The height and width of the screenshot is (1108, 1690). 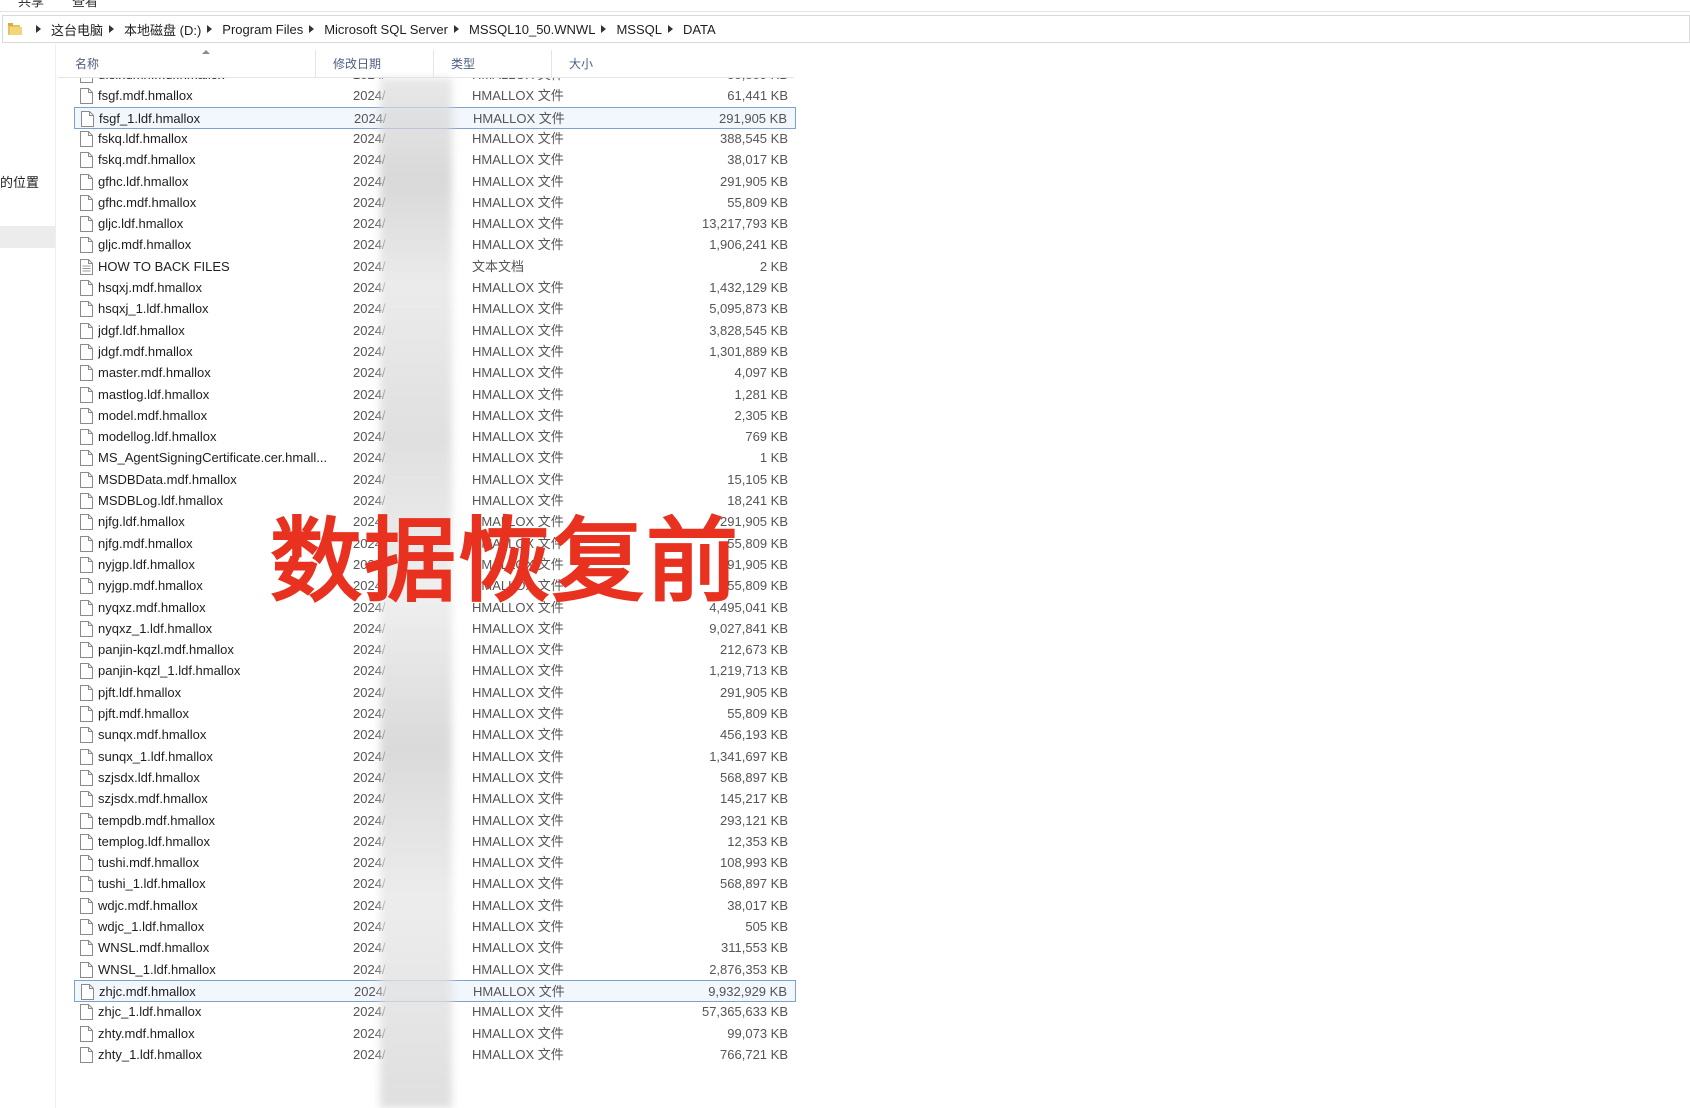 I want to click on file-size: 9,932,929 KB, so click(x=747, y=991).